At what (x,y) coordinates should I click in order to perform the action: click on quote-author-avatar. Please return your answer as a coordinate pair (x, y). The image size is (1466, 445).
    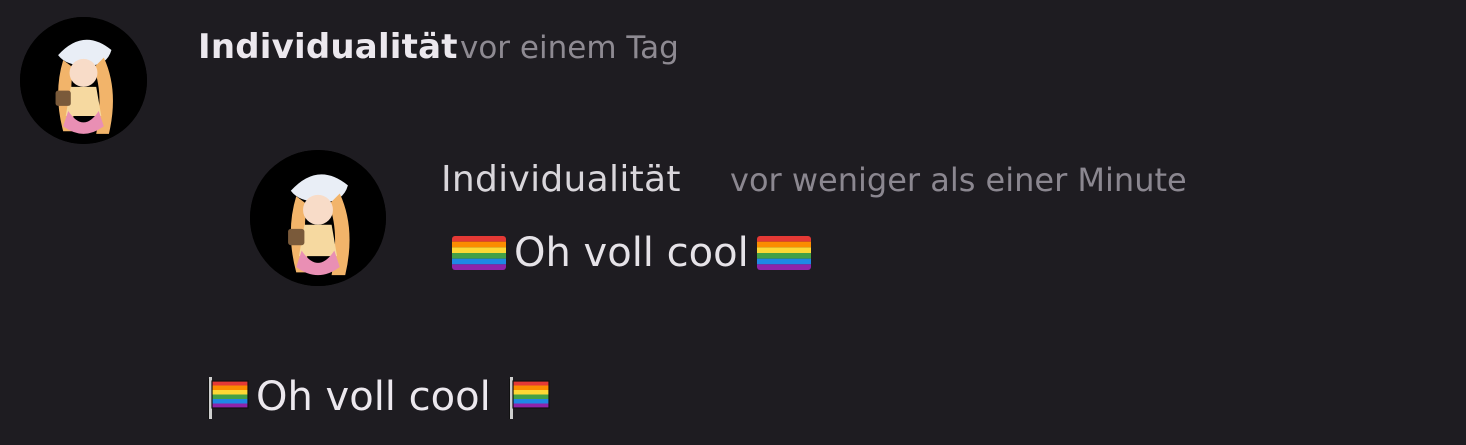
    Looking at the image, I should click on (318, 218).